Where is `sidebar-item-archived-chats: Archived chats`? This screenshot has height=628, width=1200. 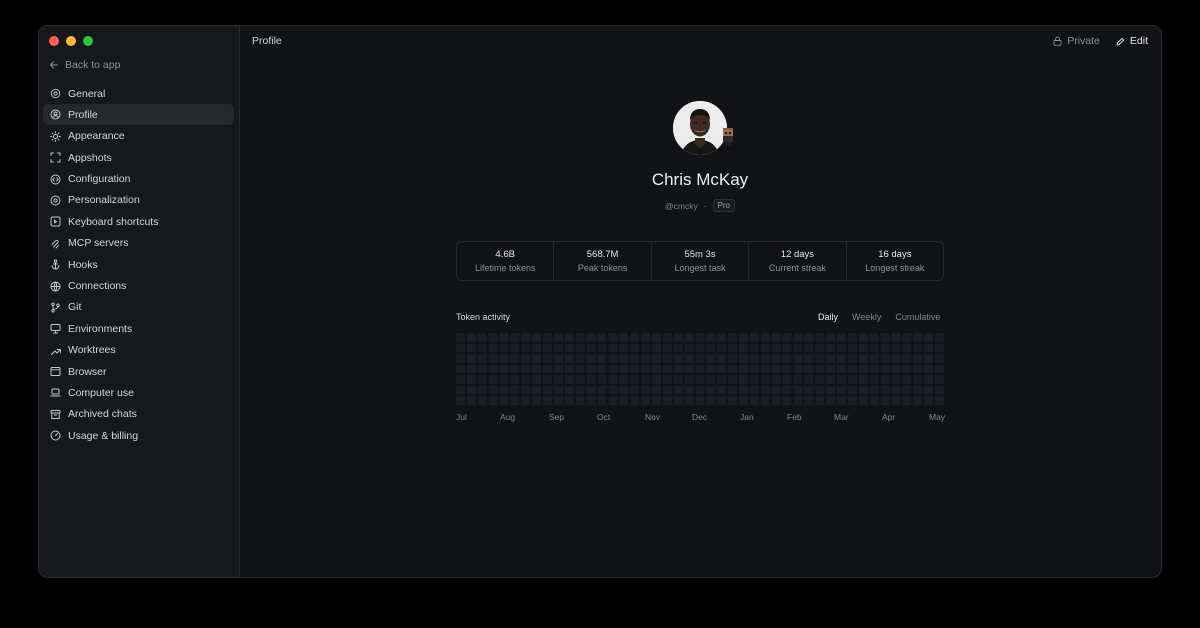
sidebar-item-archived-chats: Archived chats is located at coordinates (138, 414).